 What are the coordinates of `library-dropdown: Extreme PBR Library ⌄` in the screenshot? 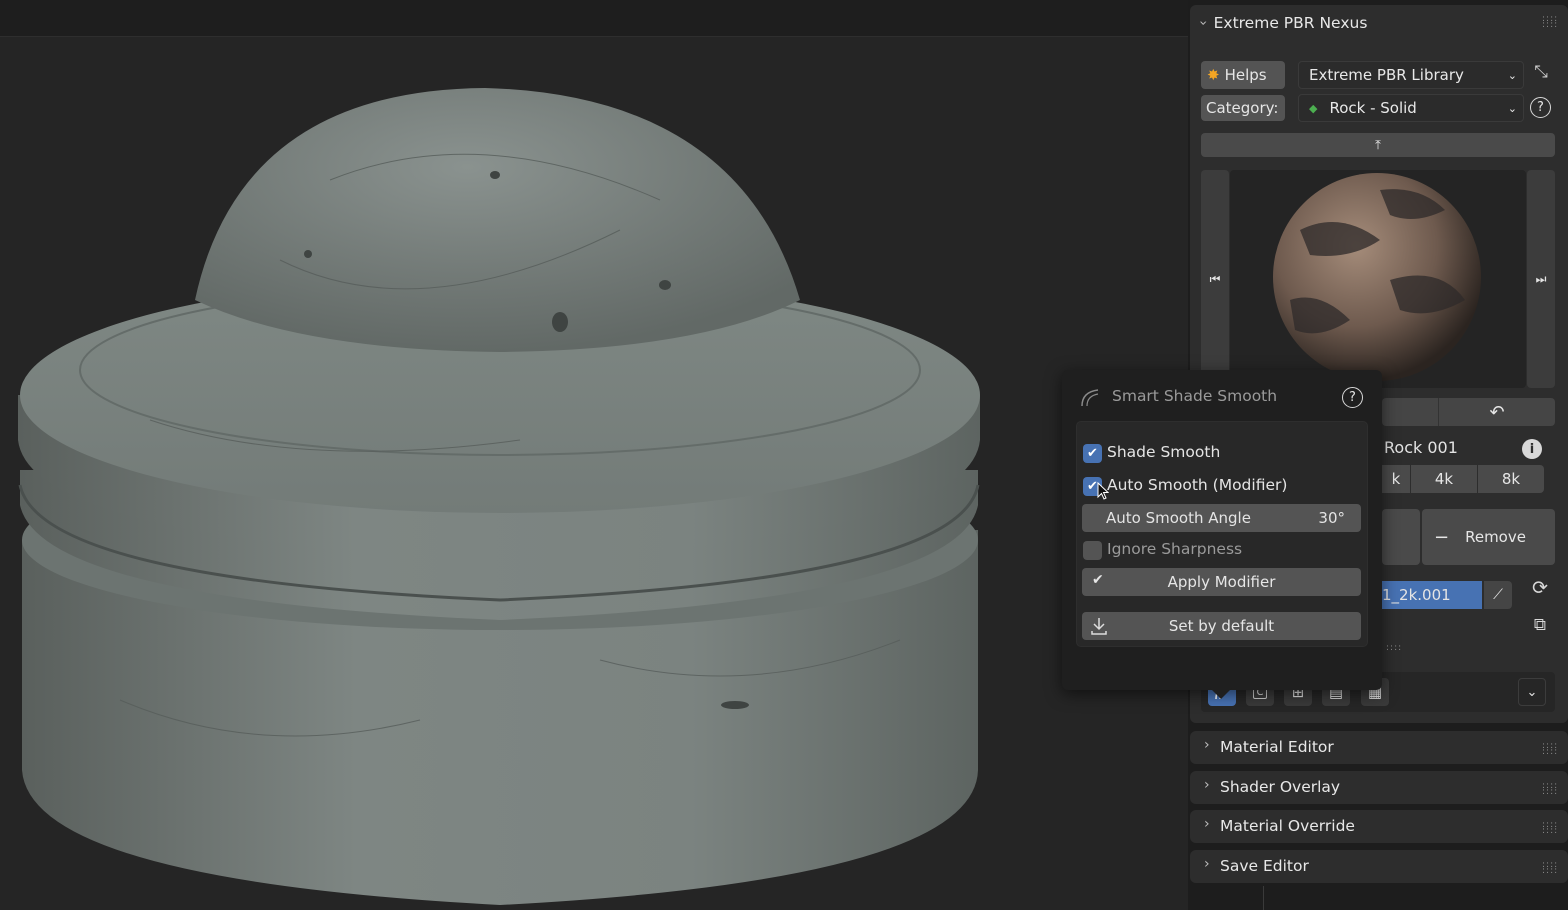 It's located at (1411, 75).